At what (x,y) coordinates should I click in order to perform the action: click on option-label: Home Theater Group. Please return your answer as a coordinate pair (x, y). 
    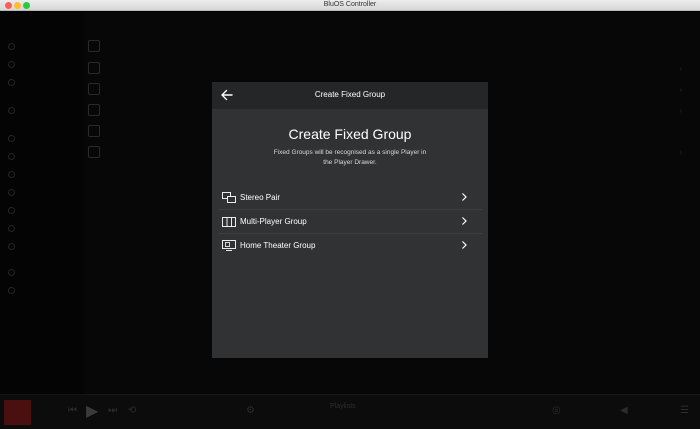
    Looking at the image, I should click on (278, 245).